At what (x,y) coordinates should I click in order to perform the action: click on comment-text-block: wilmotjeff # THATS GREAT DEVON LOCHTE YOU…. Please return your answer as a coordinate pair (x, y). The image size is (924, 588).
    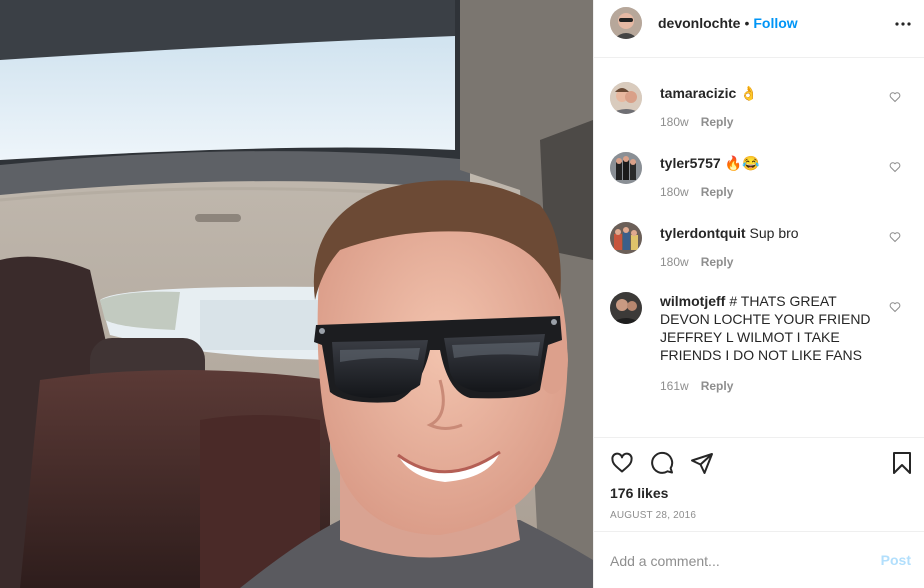
    Looking at the image, I should click on (769, 328).